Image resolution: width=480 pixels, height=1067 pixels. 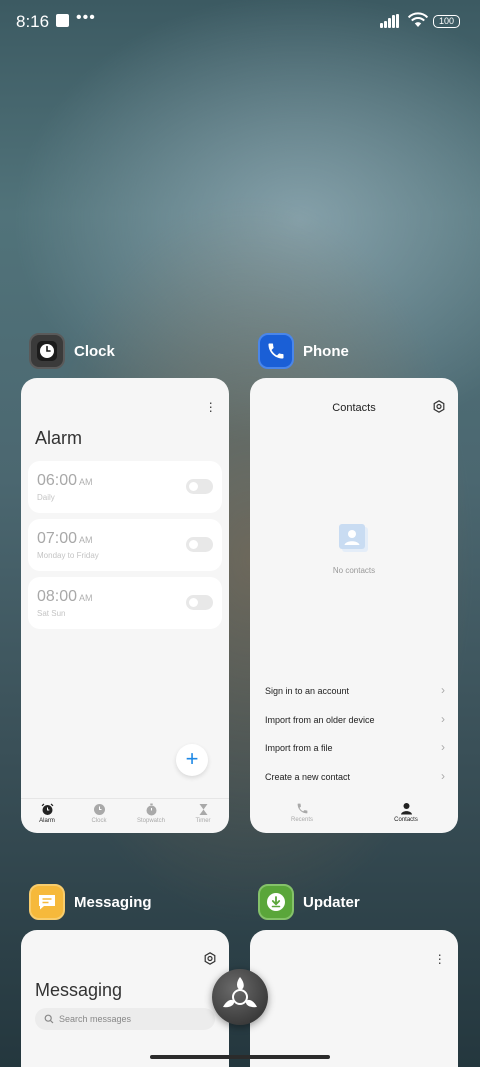 What do you see at coordinates (240, 1057) in the screenshot?
I see `home-indicator` at bounding box center [240, 1057].